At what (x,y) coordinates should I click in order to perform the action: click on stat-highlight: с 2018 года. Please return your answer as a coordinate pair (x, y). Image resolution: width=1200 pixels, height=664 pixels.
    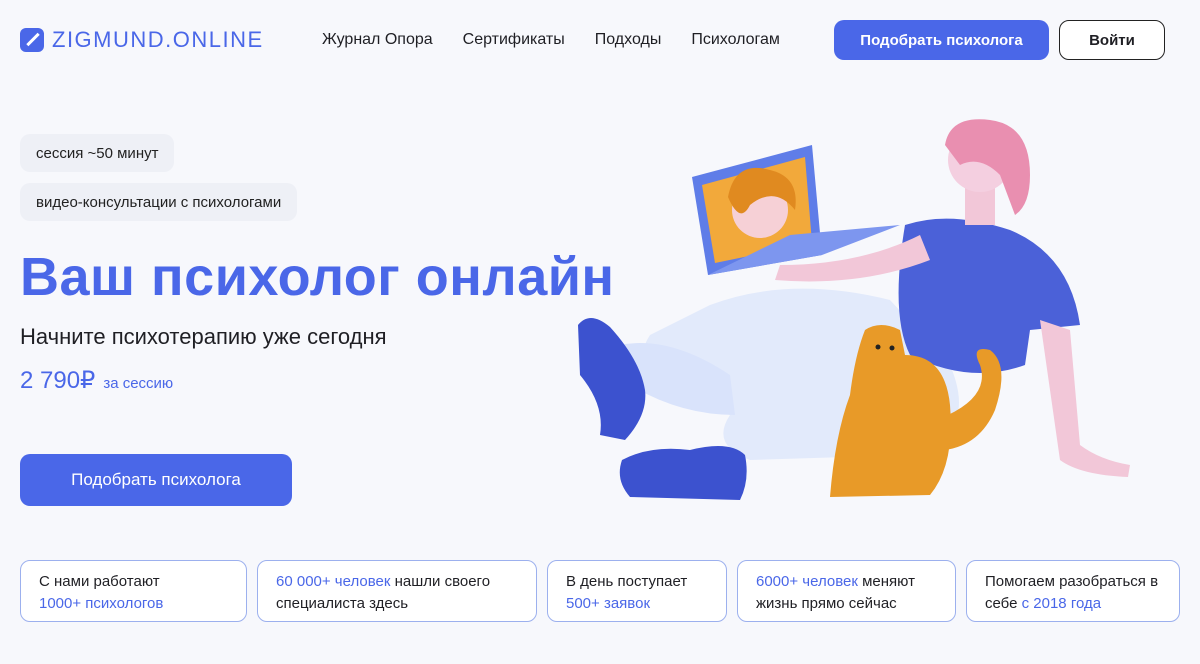
    Looking at the image, I should click on (1061, 603).